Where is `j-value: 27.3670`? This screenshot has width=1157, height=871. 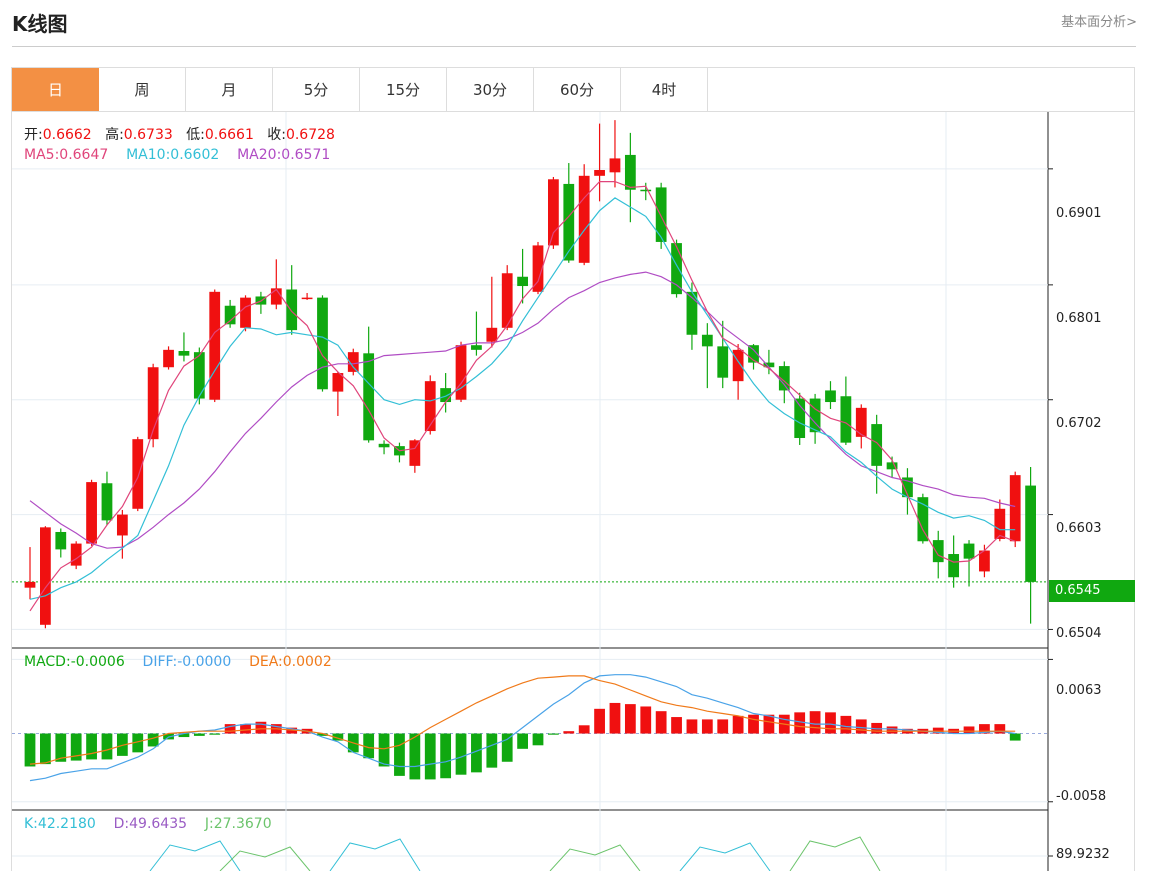
j-value: 27.3670 is located at coordinates (242, 824).